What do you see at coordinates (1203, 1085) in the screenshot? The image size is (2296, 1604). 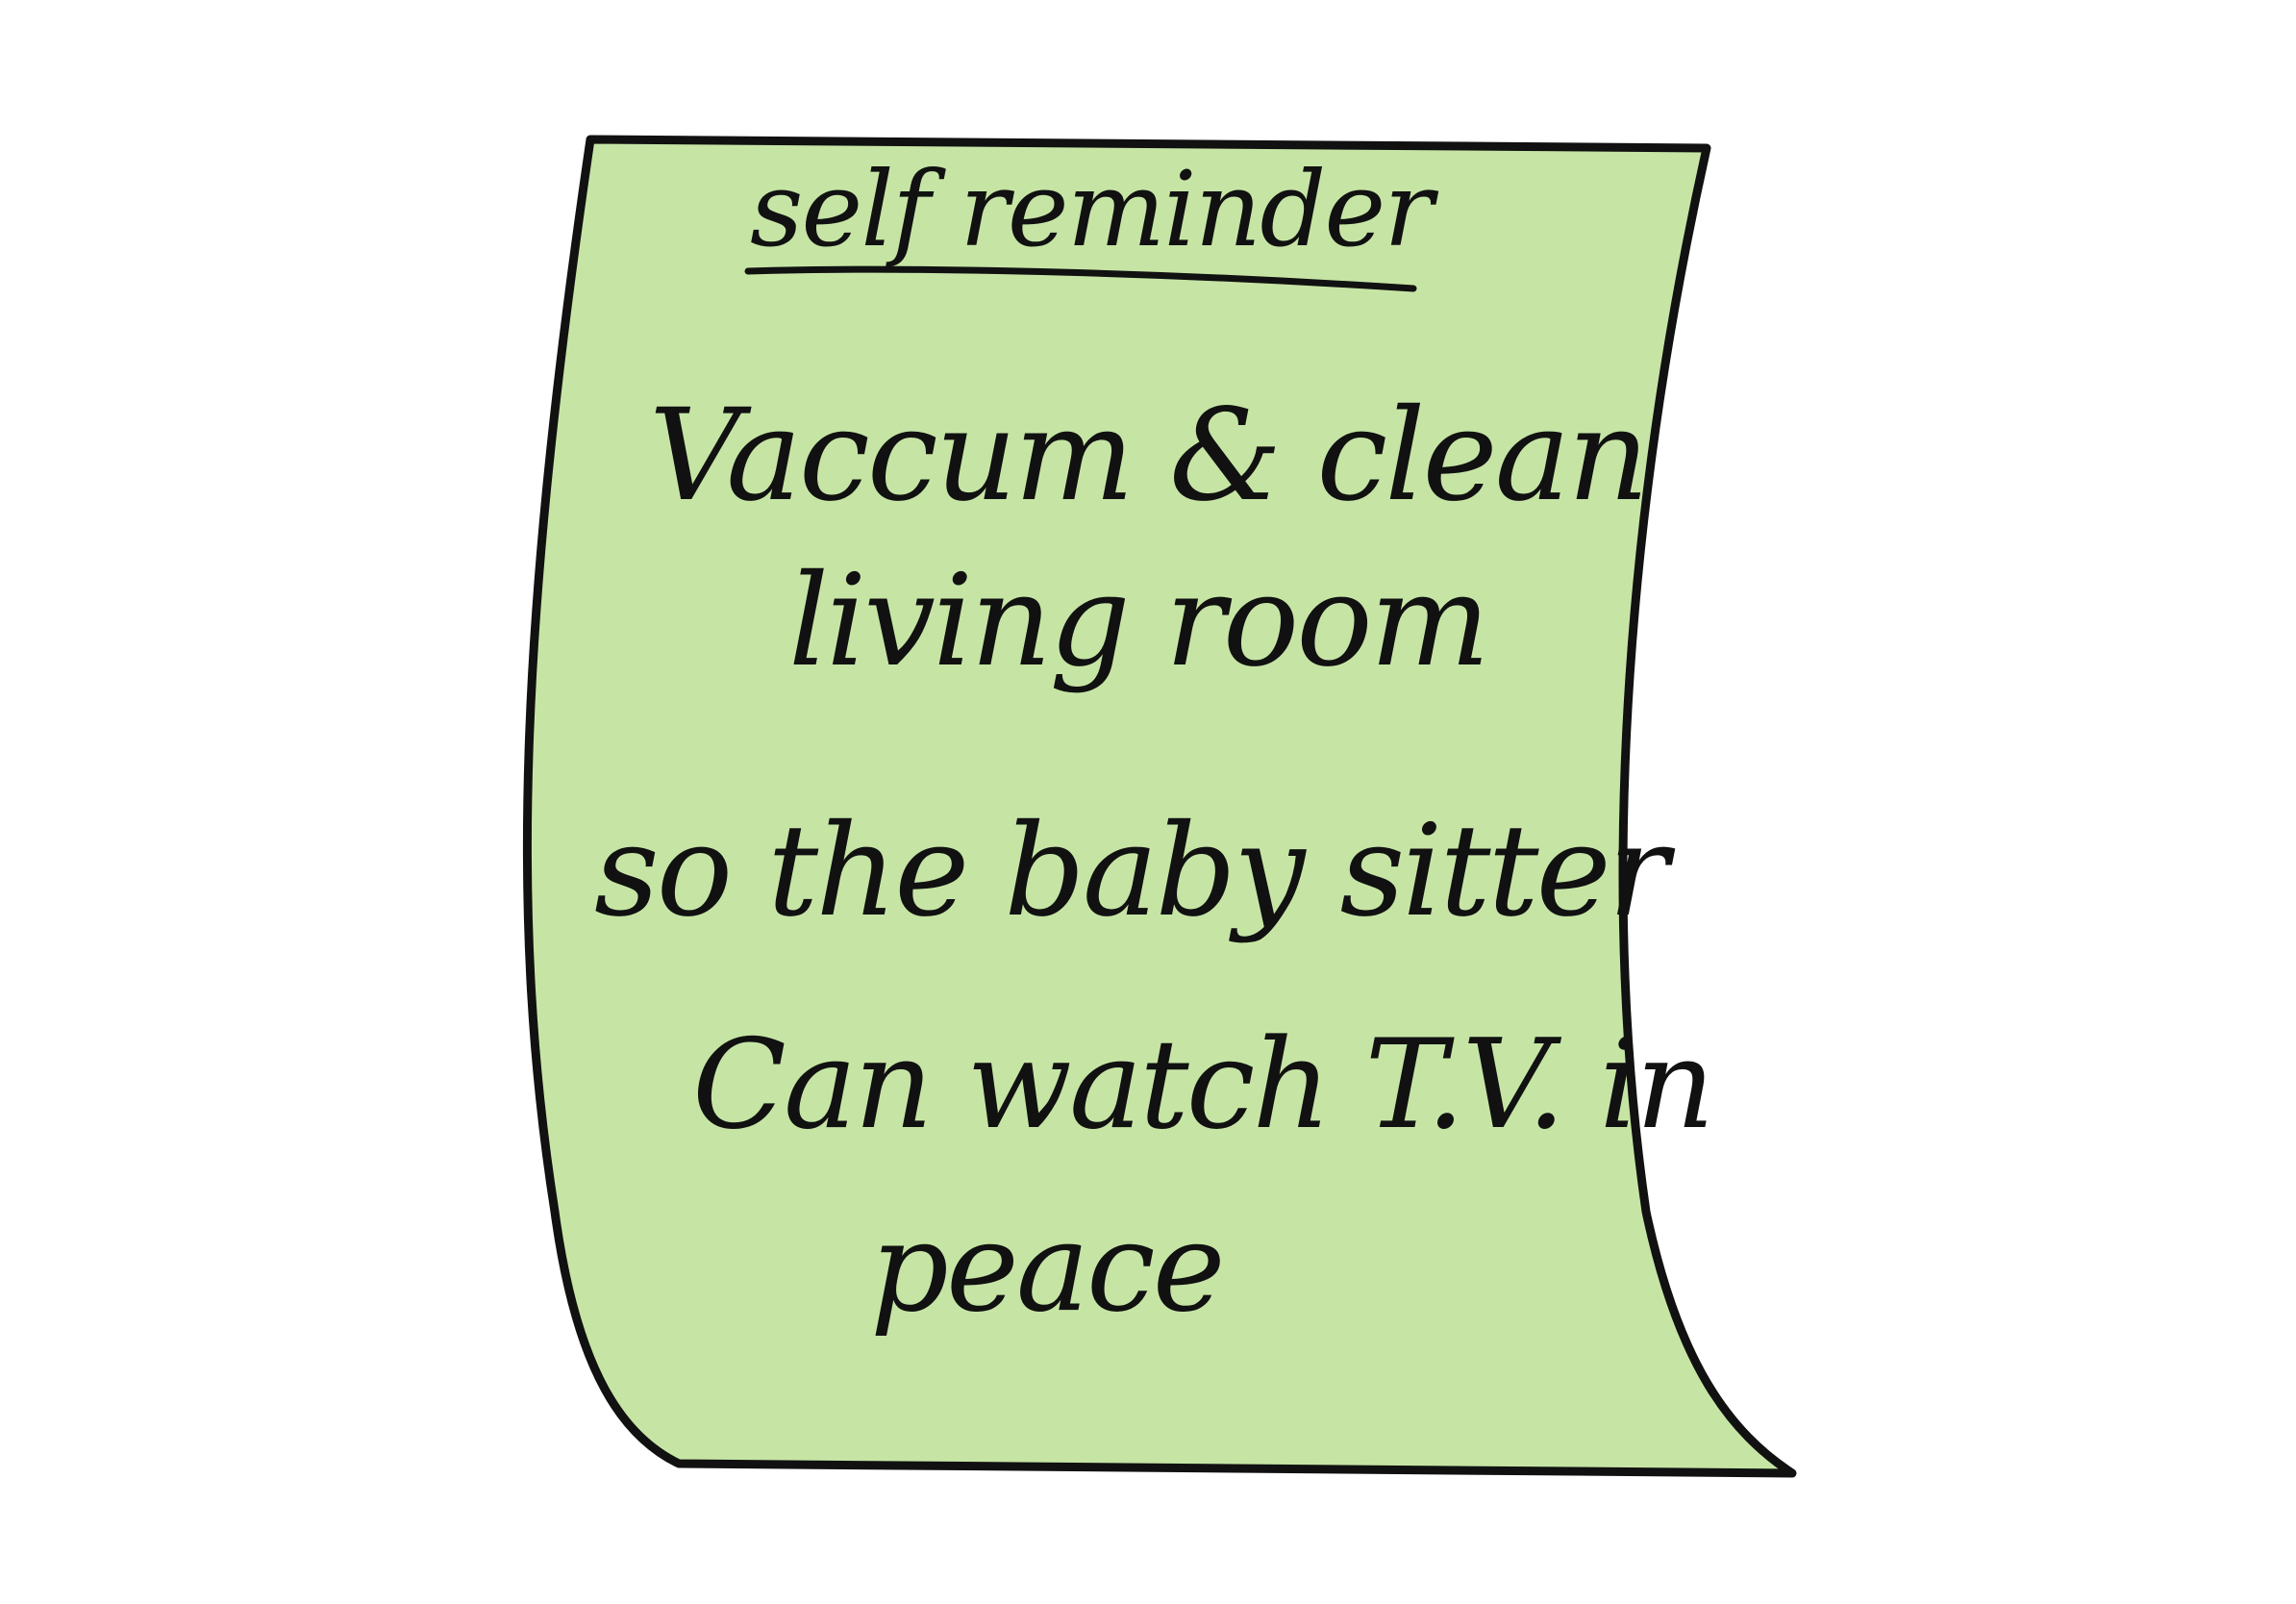 I see `note-line-4: Can watch T.V. in` at bounding box center [1203, 1085].